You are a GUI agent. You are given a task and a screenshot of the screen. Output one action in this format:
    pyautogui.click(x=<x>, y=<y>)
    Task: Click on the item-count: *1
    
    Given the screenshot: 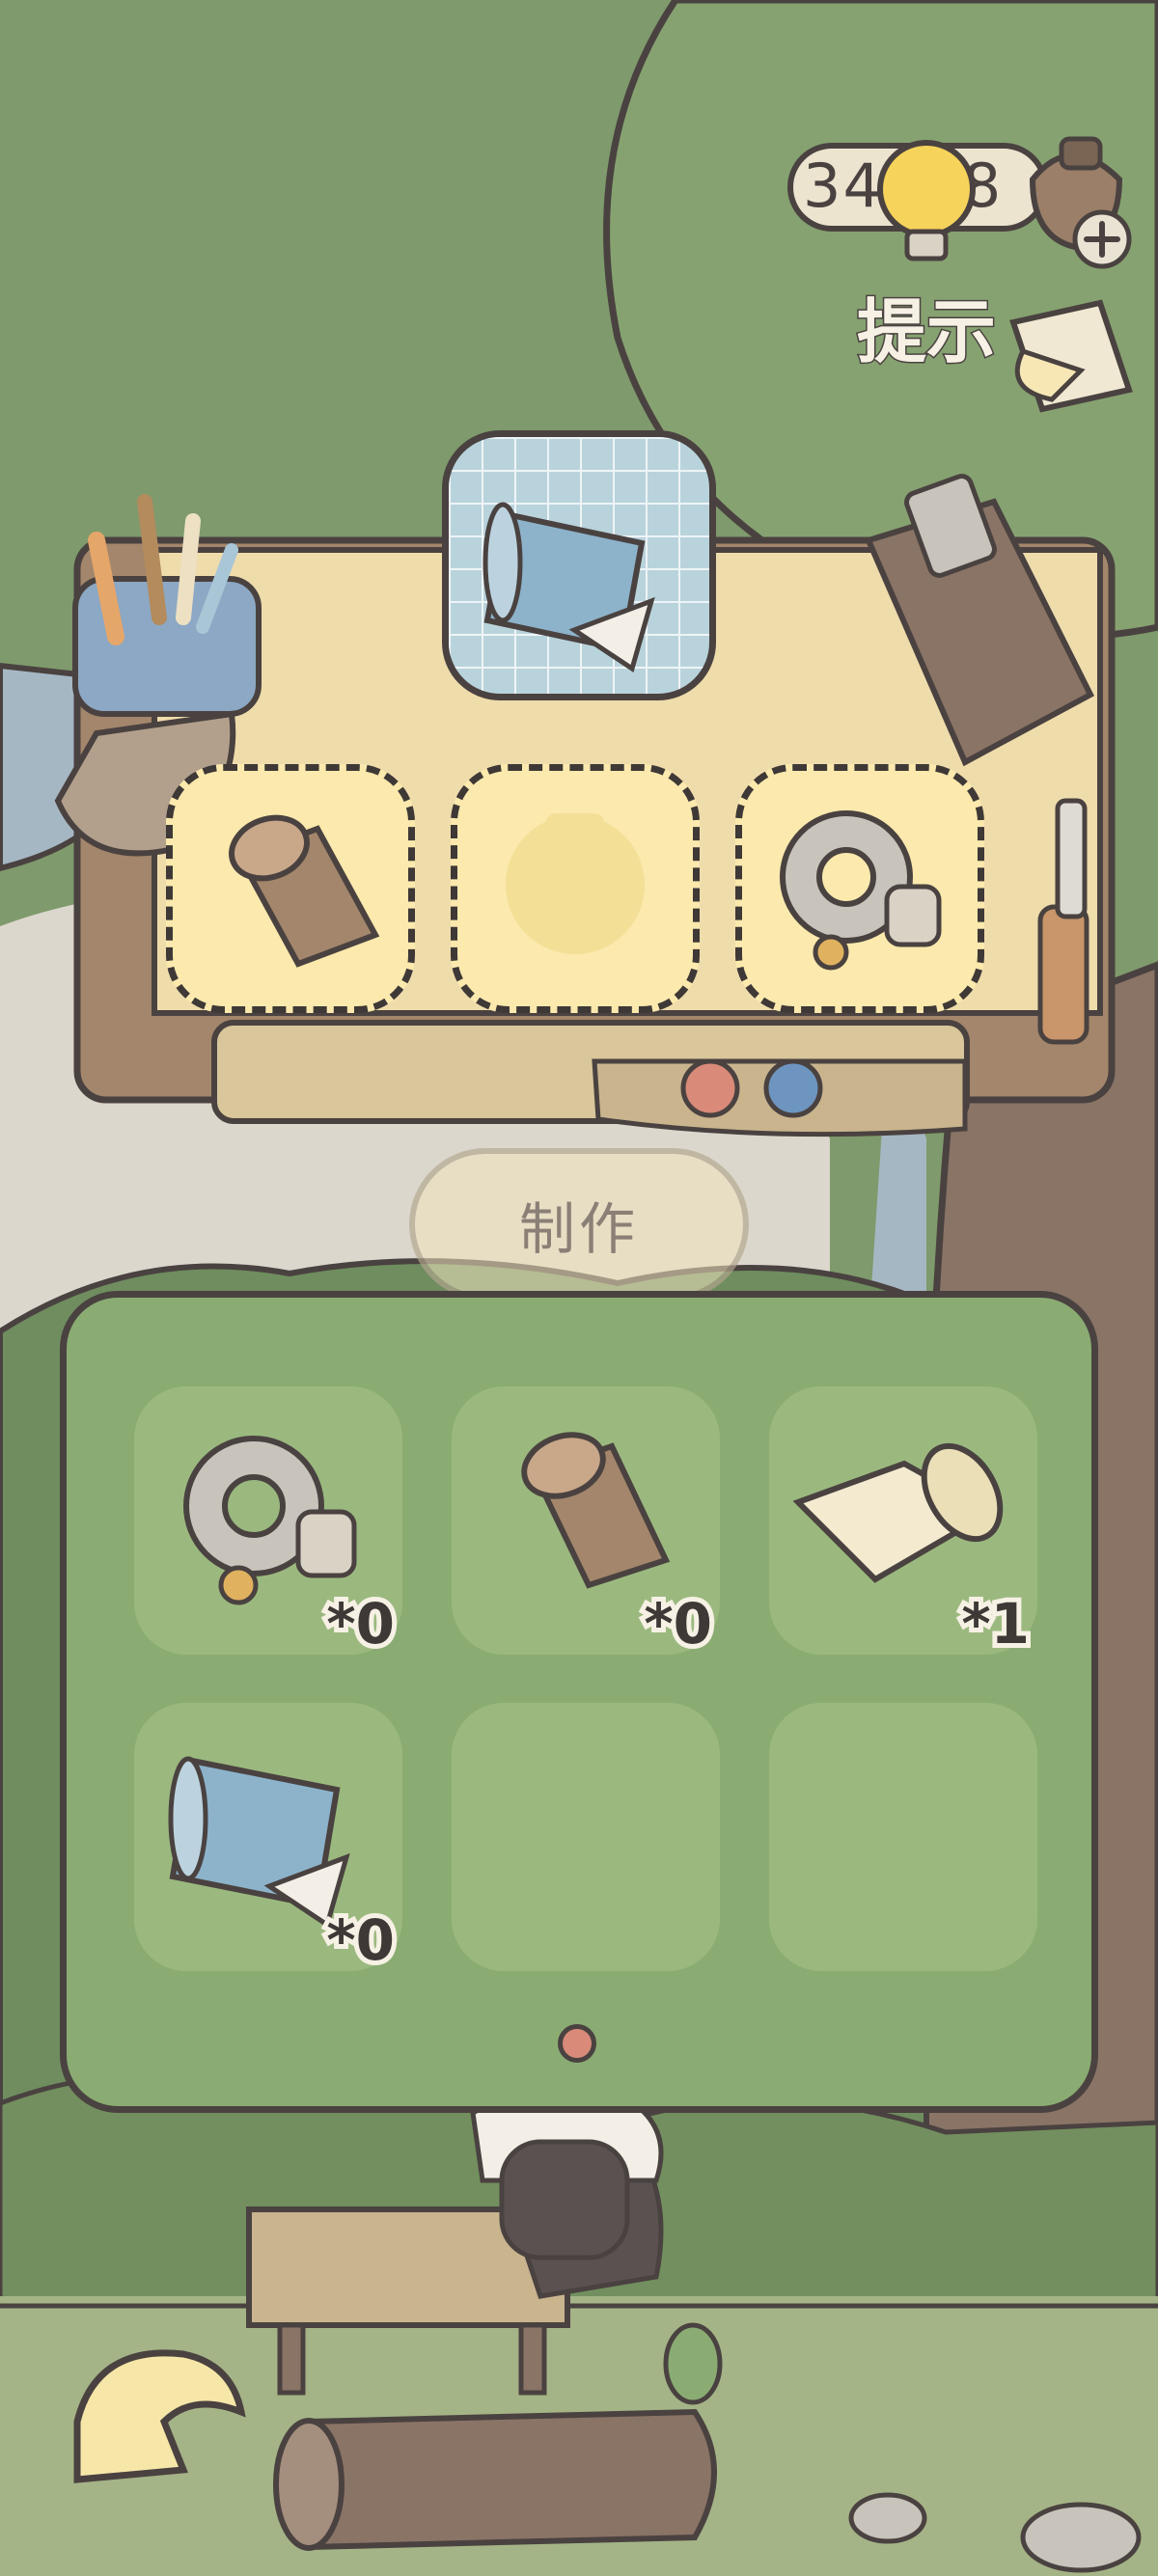 What is the action you would take?
    pyautogui.click(x=995, y=1624)
    